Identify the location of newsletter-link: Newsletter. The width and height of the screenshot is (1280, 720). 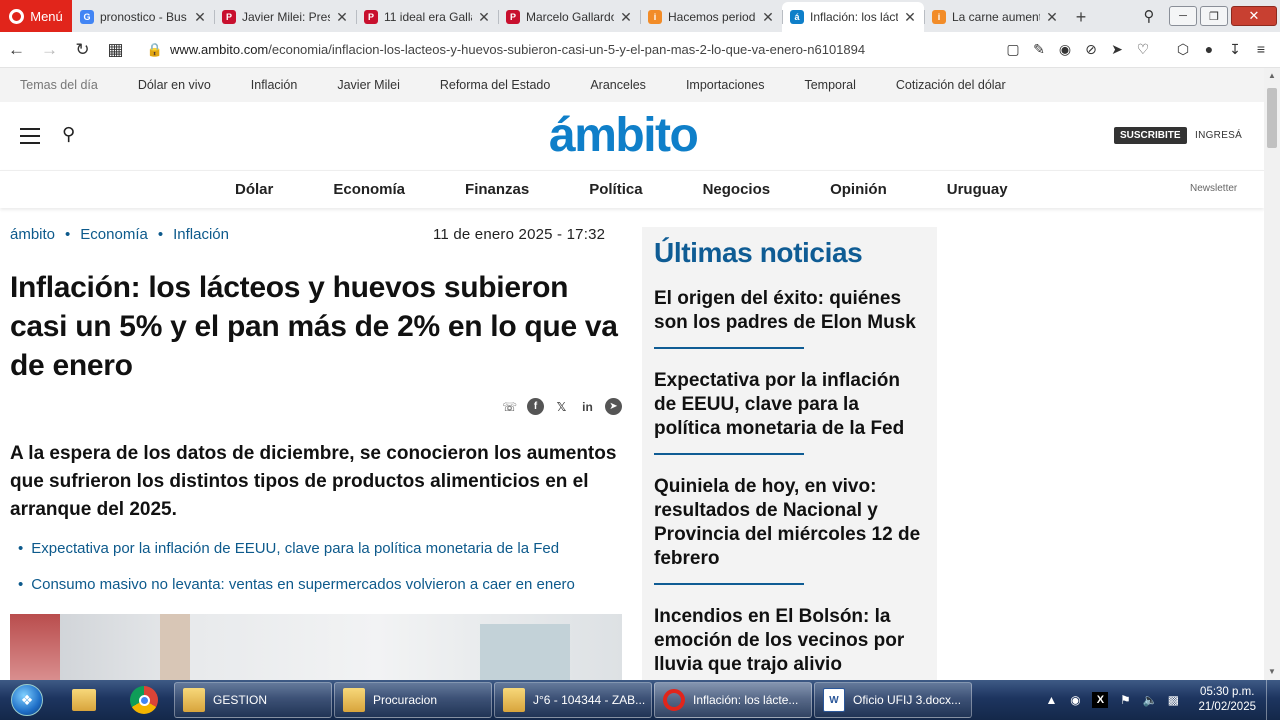
(1213, 188).